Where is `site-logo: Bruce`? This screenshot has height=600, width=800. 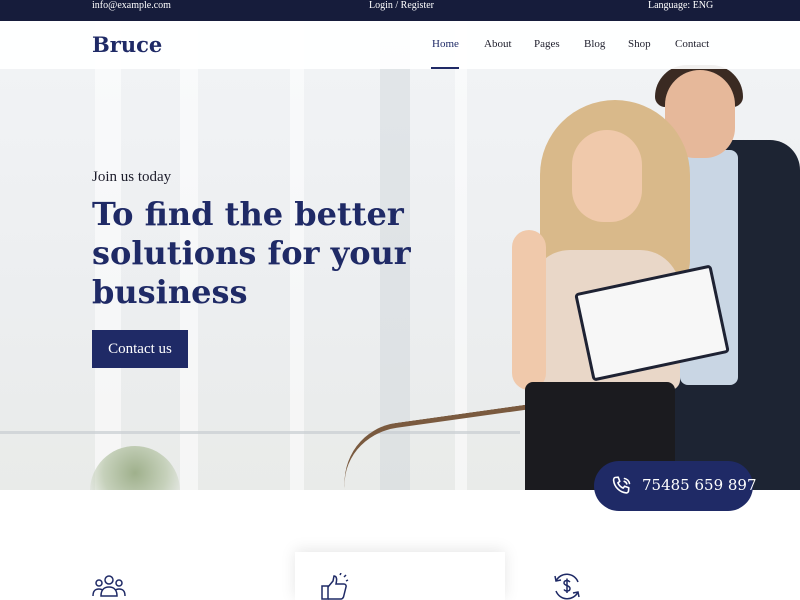
site-logo: Bruce is located at coordinates (127, 44).